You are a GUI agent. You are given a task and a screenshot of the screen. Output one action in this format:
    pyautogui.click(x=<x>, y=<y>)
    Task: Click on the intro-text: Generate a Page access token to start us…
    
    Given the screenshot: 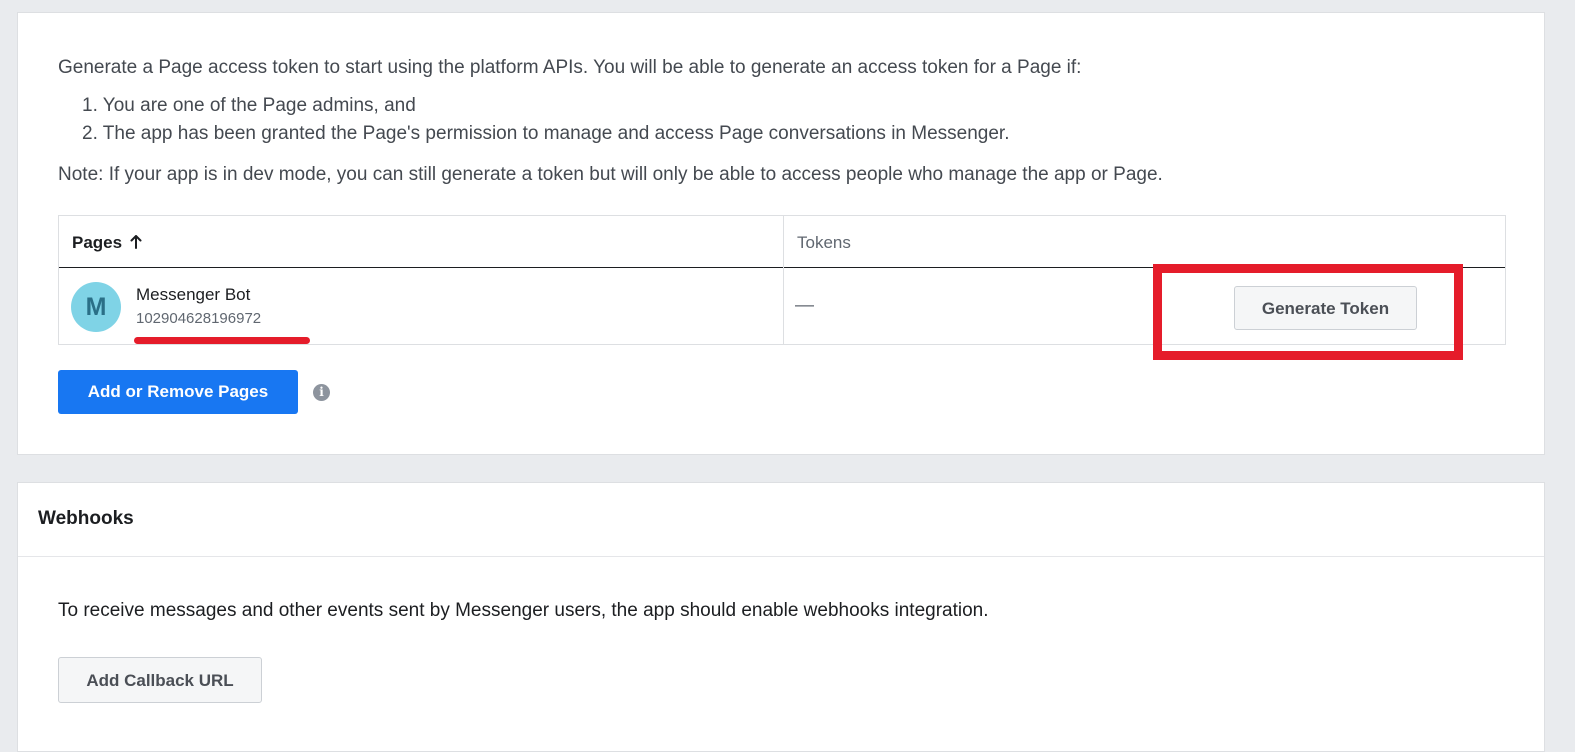 What is the action you would take?
    pyautogui.click(x=570, y=67)
    